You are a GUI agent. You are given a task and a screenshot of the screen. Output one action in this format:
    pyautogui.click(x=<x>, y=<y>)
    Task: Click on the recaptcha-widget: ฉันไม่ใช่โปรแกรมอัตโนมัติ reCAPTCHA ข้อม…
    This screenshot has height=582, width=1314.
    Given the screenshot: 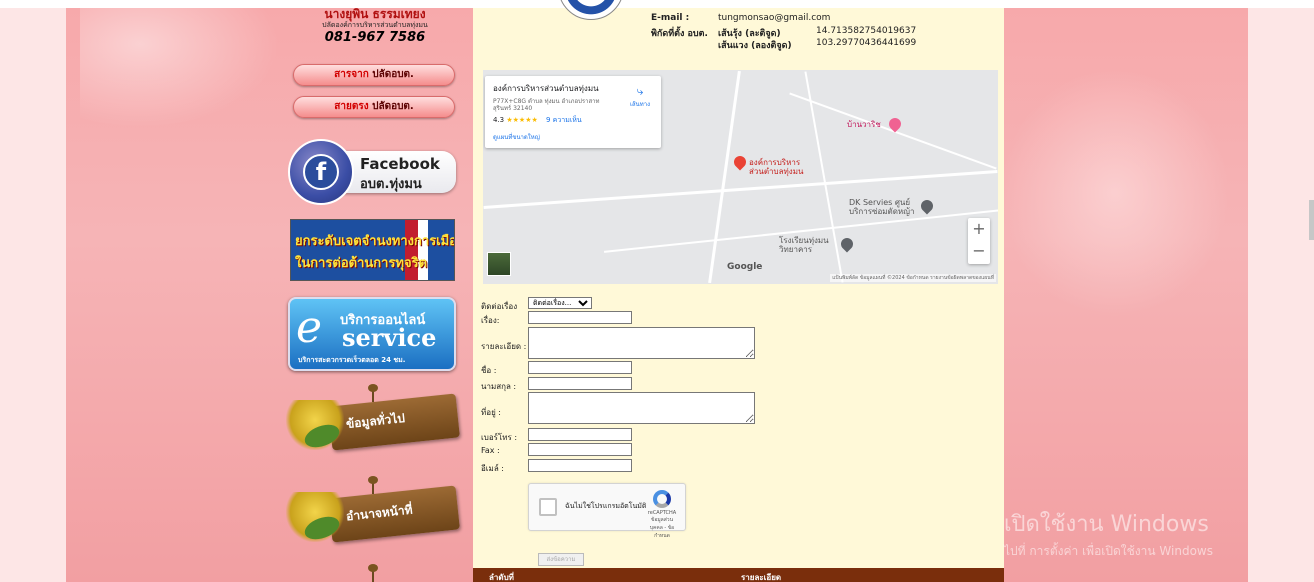 What is the action you would take?
    pyautogui.click(x=607, y=511)
    